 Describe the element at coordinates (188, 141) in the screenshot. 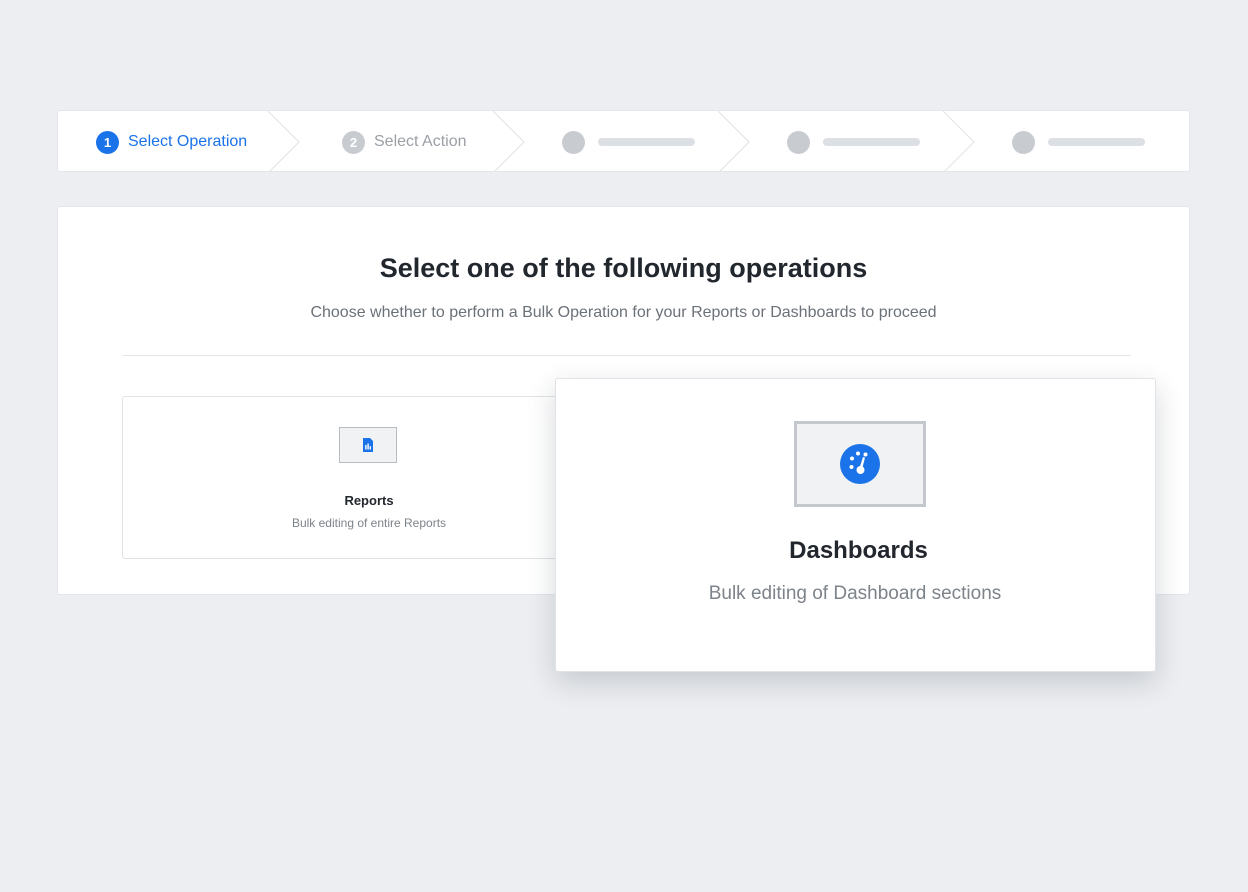

I see `step-label: Select Operation` at that location.